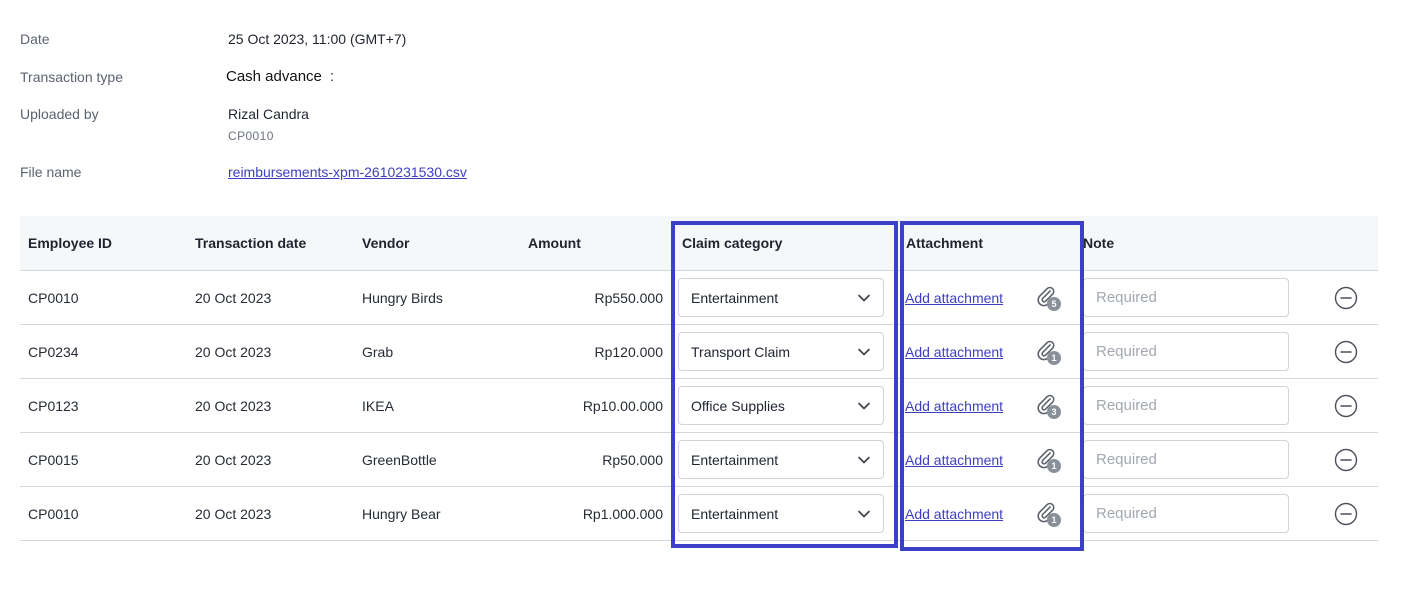 Image resolution: width=1403 pixels, height=592 pixels. Describe the element at coordinates (347, 172) in the screenshot. I see `file-name-link: reimbursements-xpm-2610231530.csv` at that location.